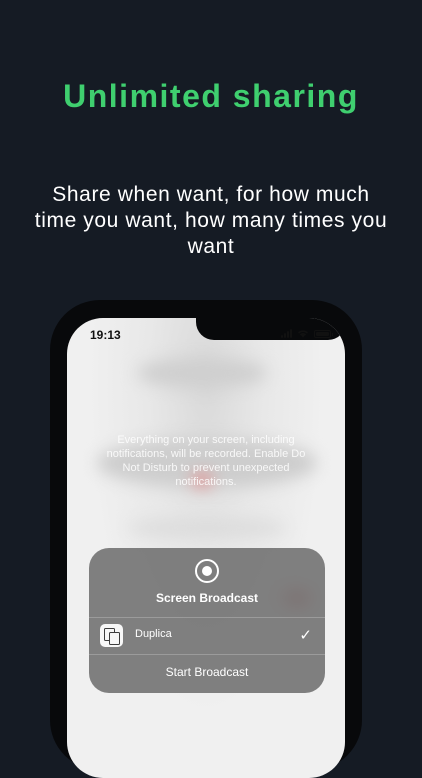  I want to click on record-icon, so click(207, 571).